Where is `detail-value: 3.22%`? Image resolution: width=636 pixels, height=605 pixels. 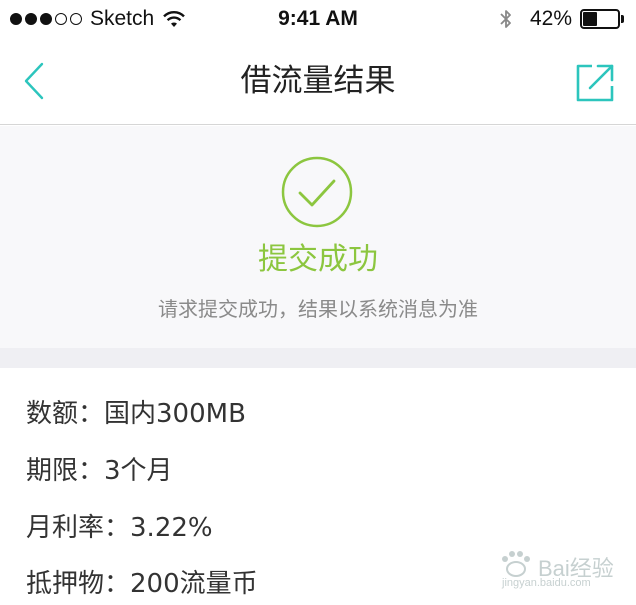 detail-value: 3.22% is located at coordinates (171, 528).